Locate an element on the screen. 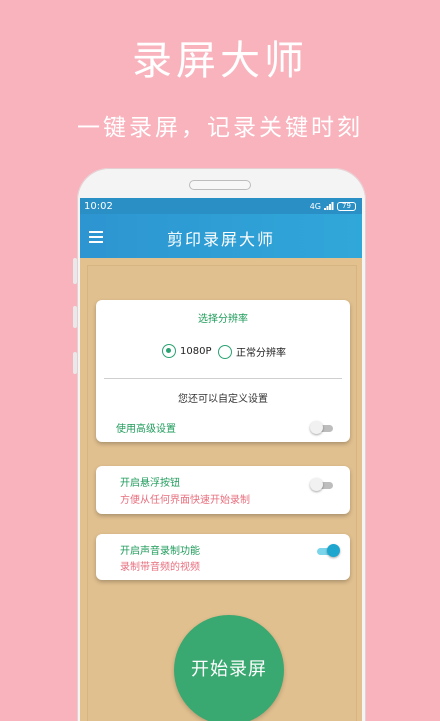 The width and height of the screenshot is (440, 721). hero-title: 录屏大师 is located at coordinates (220, 61).